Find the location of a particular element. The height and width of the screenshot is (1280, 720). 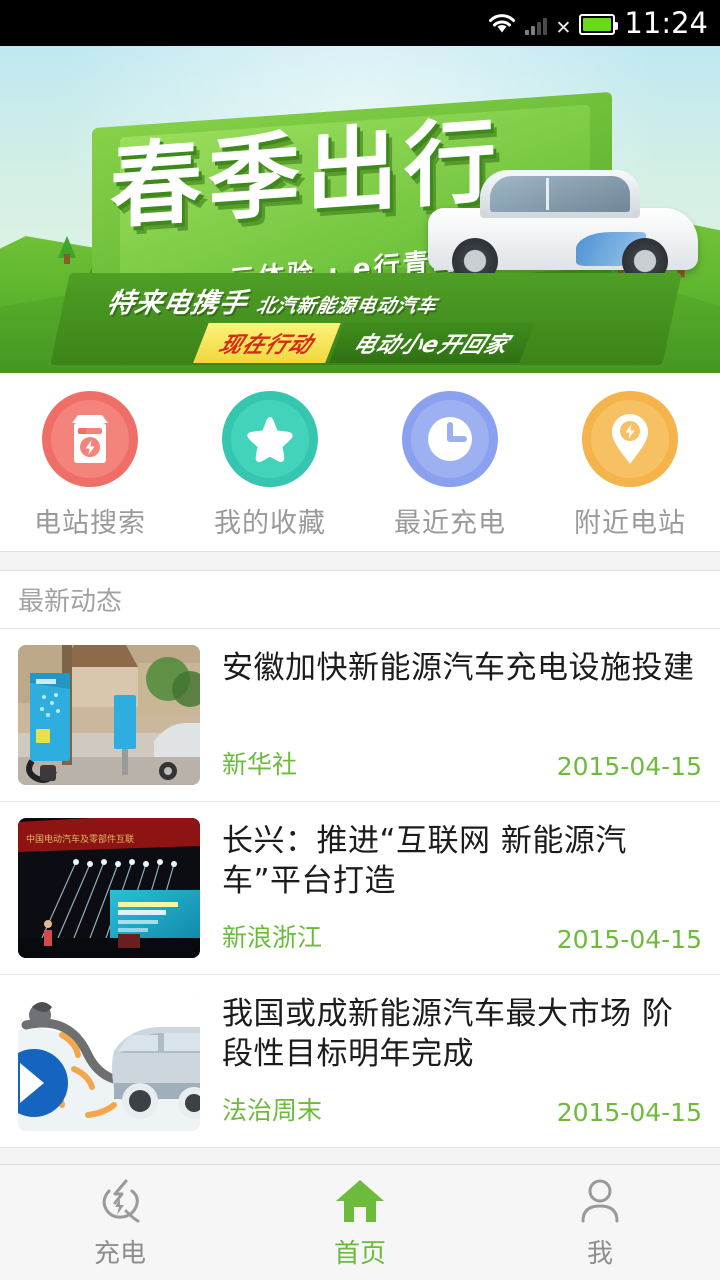

status-bar: ✕ 11:24 is located at coordinates (360, 23).